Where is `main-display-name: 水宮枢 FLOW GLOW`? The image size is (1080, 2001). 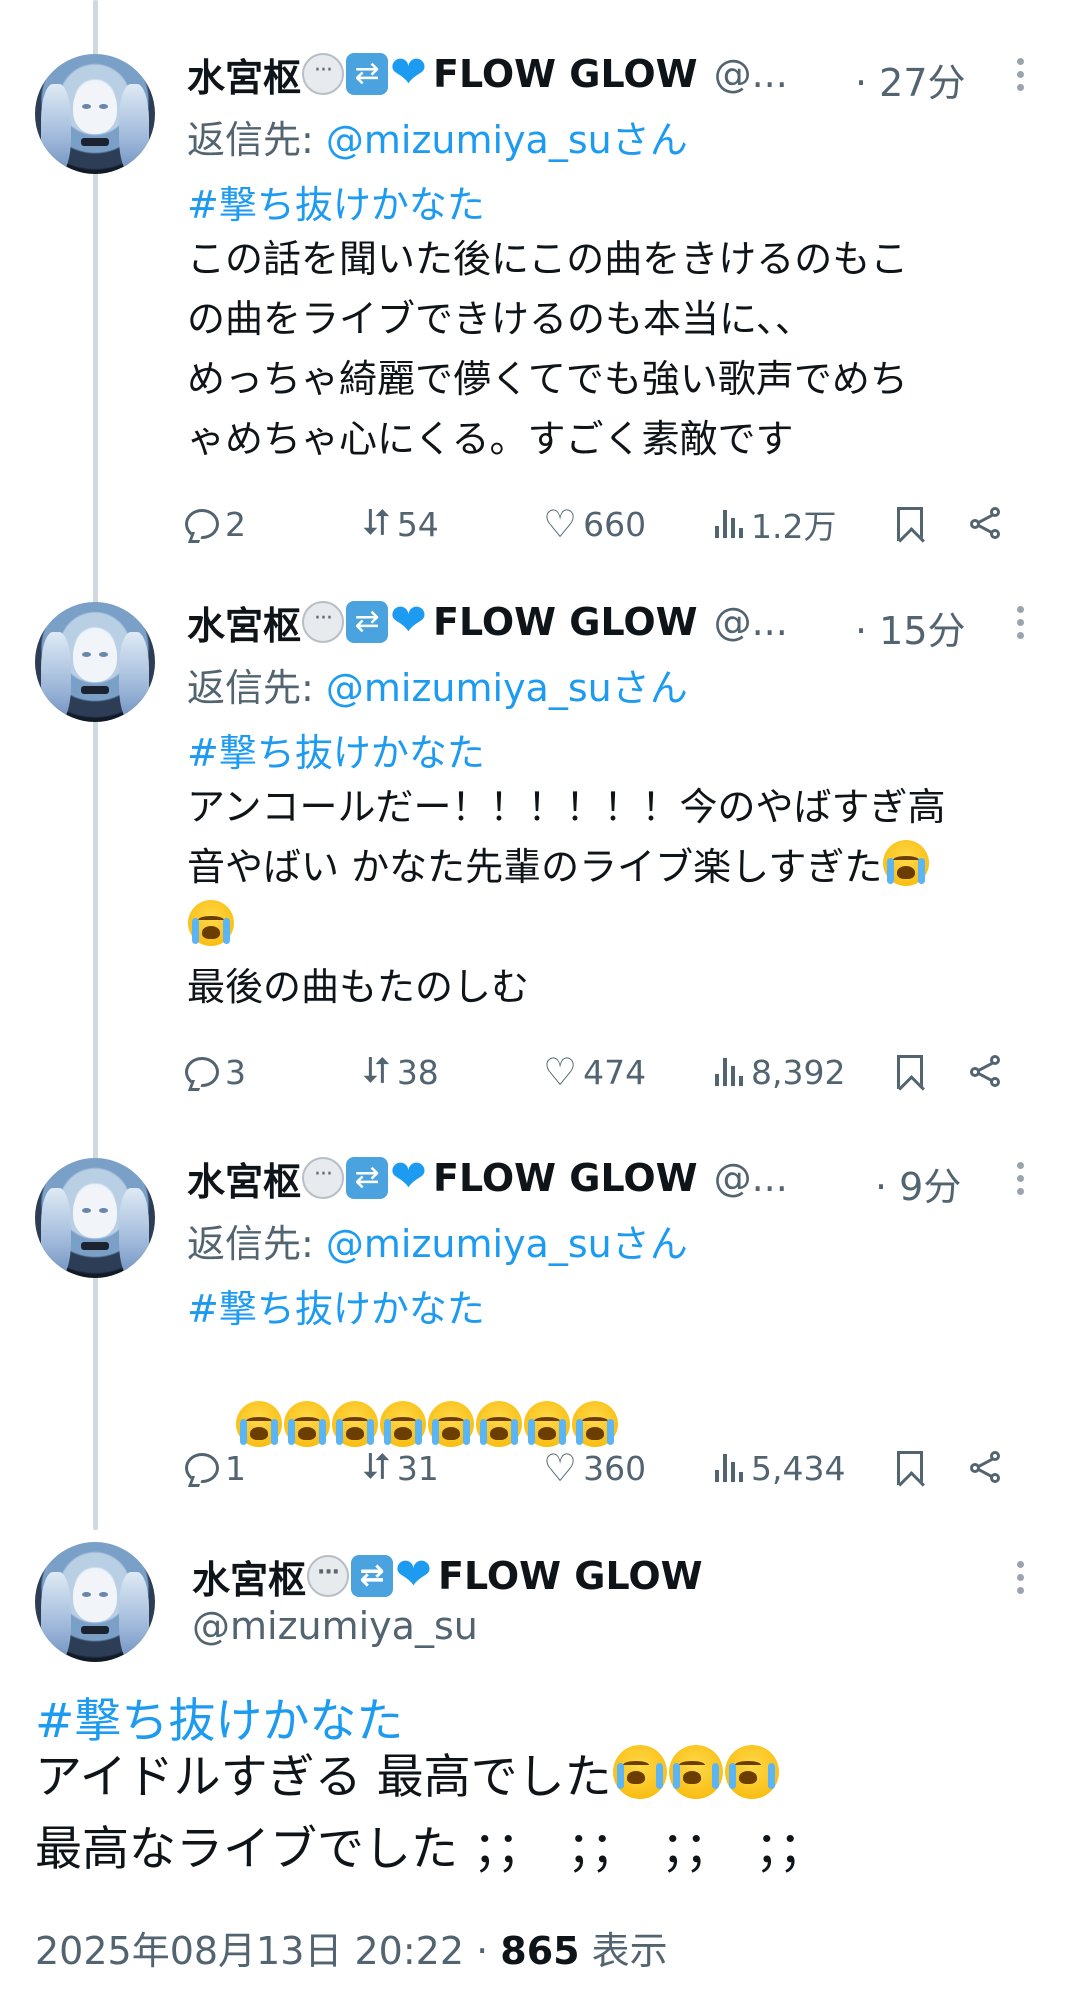
main-display-name: 水宮枢 FLOW GLOW is located at coordinates (447, 1576).